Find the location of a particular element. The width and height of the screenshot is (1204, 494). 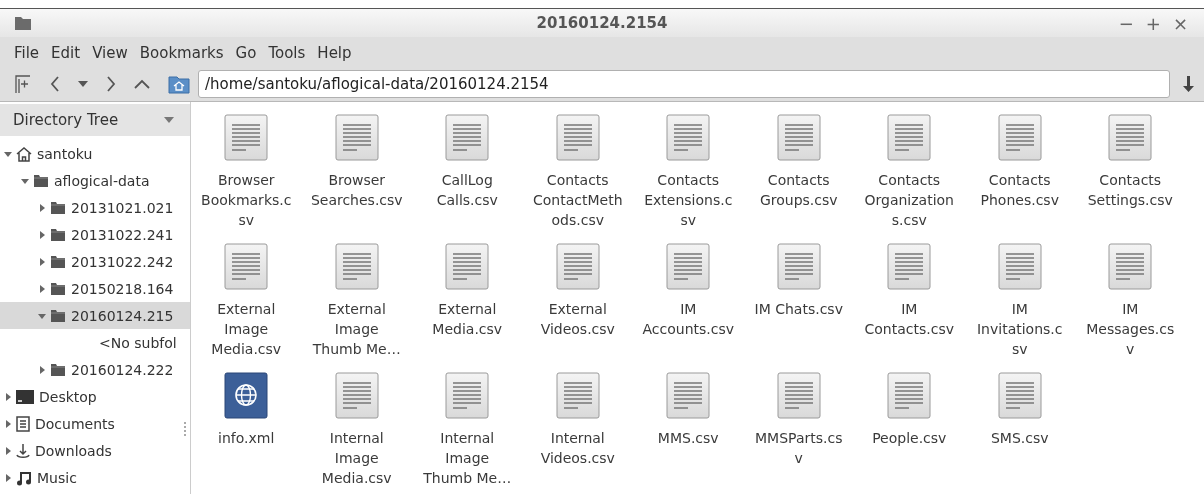

go-icon is located at coordinates (1189, 84).